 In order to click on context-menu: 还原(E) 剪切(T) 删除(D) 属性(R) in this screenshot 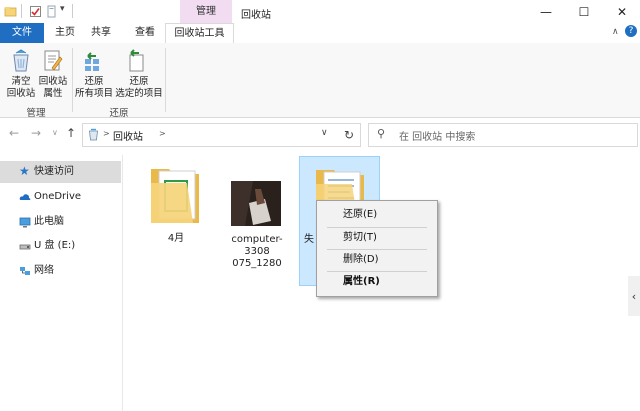, I will do `click(377, 248)`.